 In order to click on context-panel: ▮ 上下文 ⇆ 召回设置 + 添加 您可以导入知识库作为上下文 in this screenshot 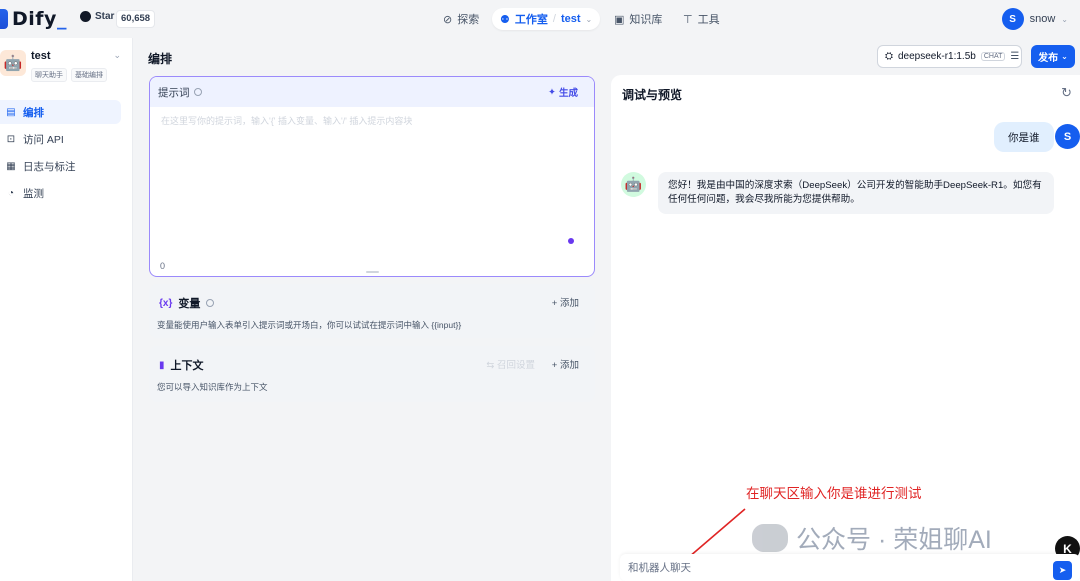, I will do `click(372, 374)`.